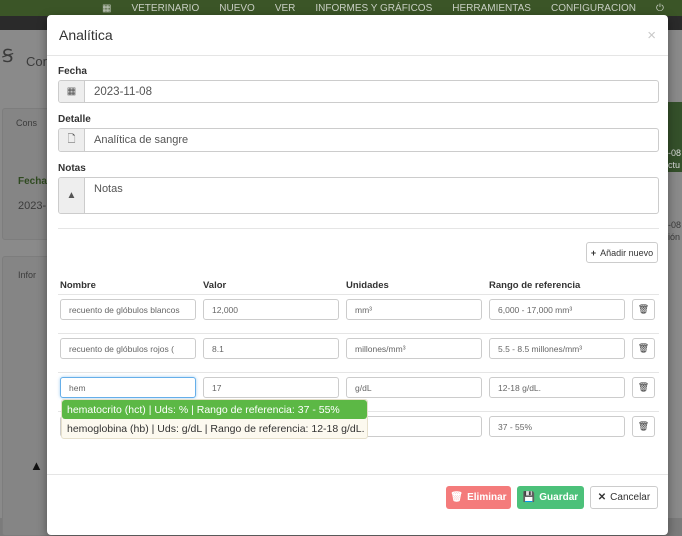 The height and width of the screenshot is (536, 682). I want to click on rango-input: 5.5 - 8.5 millones/mm³, so click(557, 348).